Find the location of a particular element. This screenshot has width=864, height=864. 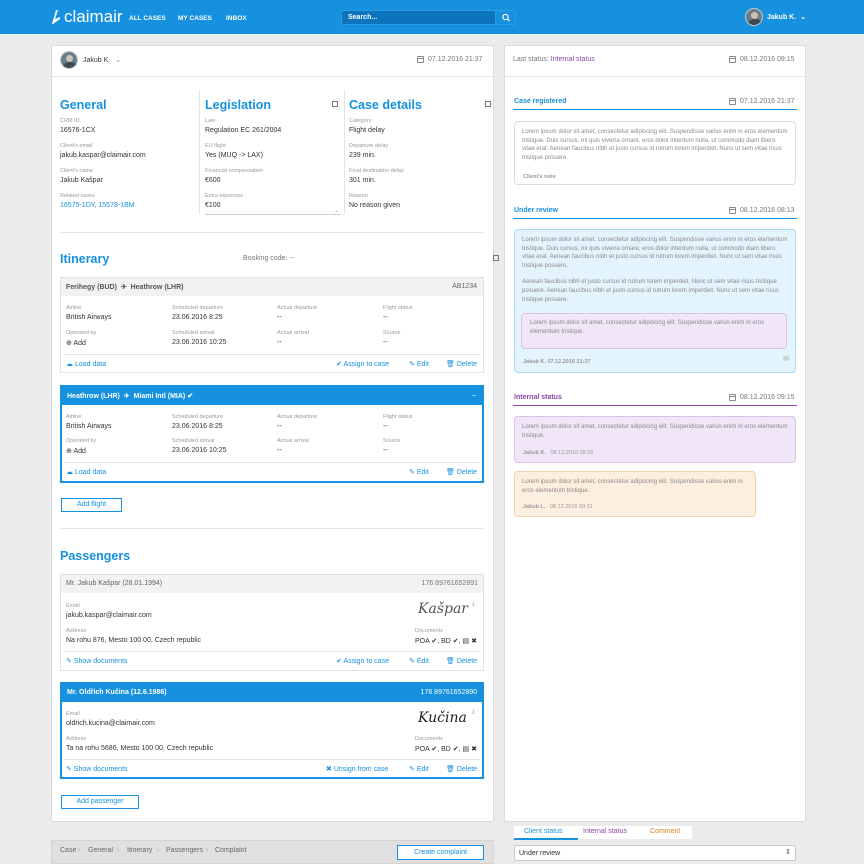

status-date-text: 08.12.2016 09:15 is located at coordinates (767, 59).